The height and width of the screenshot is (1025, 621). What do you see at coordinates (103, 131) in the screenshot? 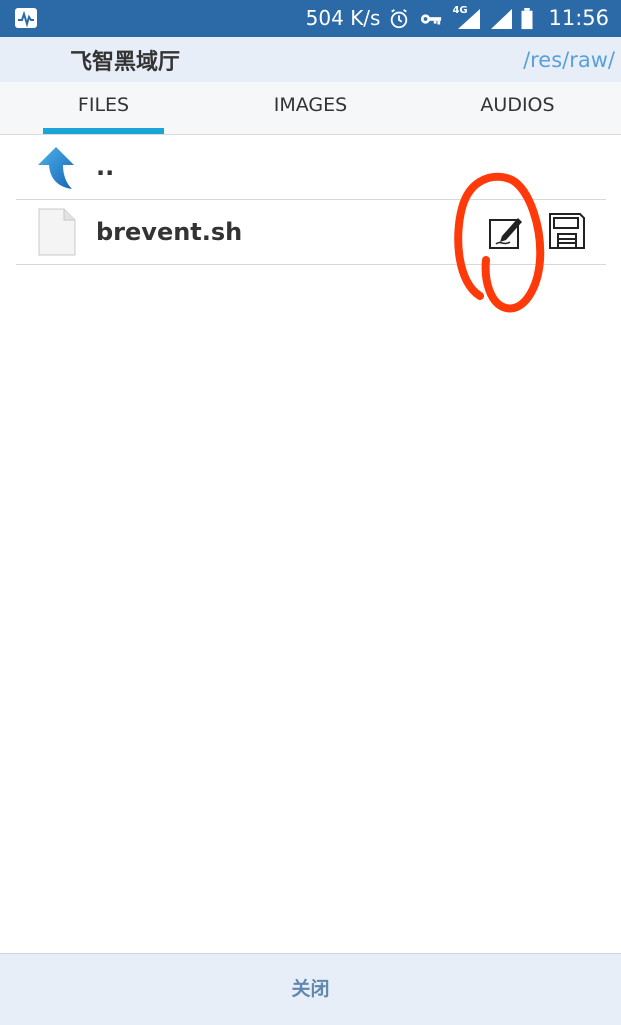
I see `tab-selected-indicator` at bounding box center [103, 131].